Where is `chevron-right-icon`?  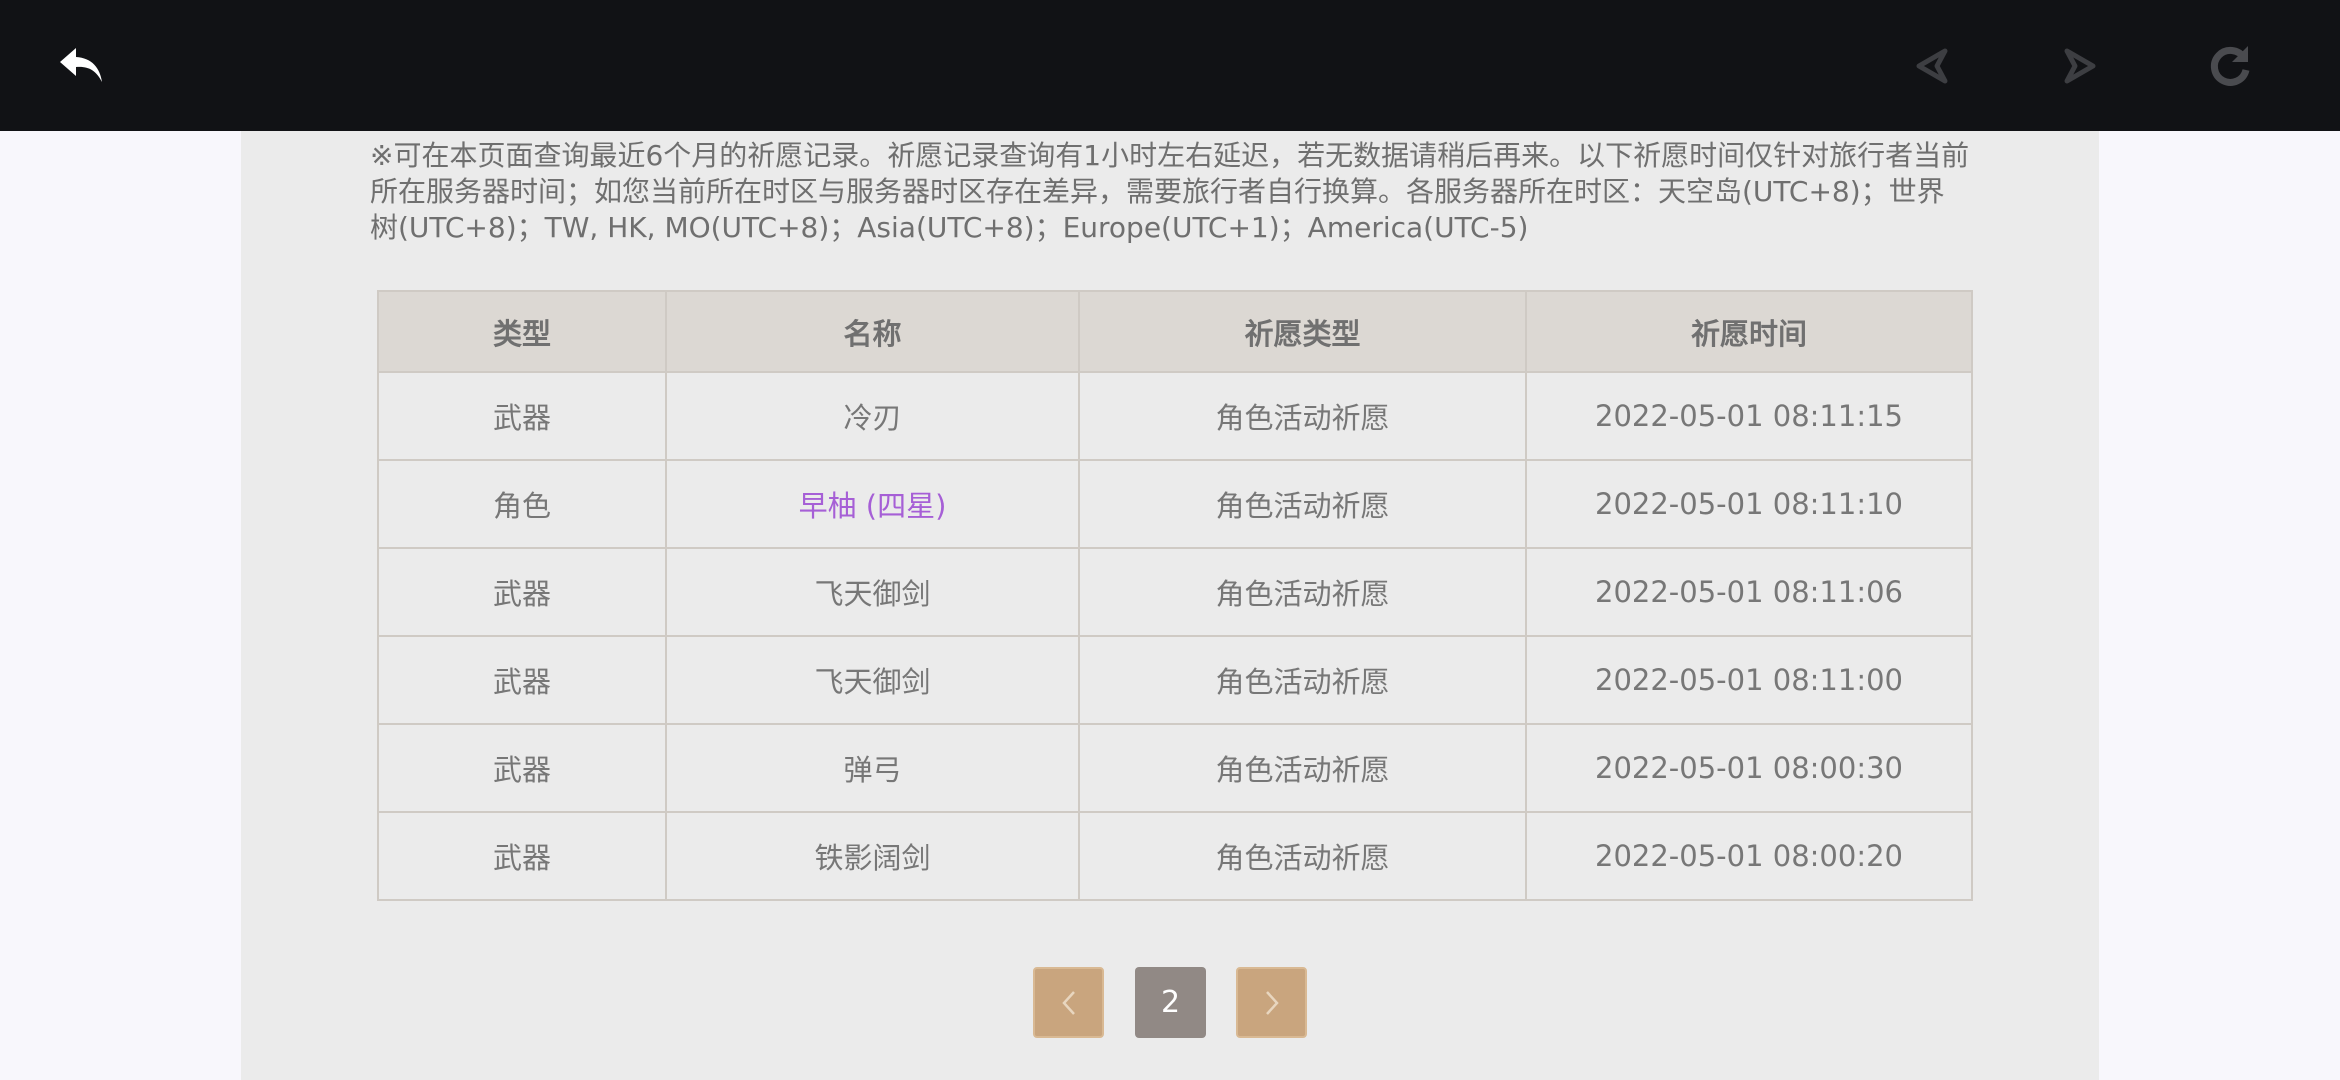
chevron-right-icon is located at coordinates (1272, 1002).